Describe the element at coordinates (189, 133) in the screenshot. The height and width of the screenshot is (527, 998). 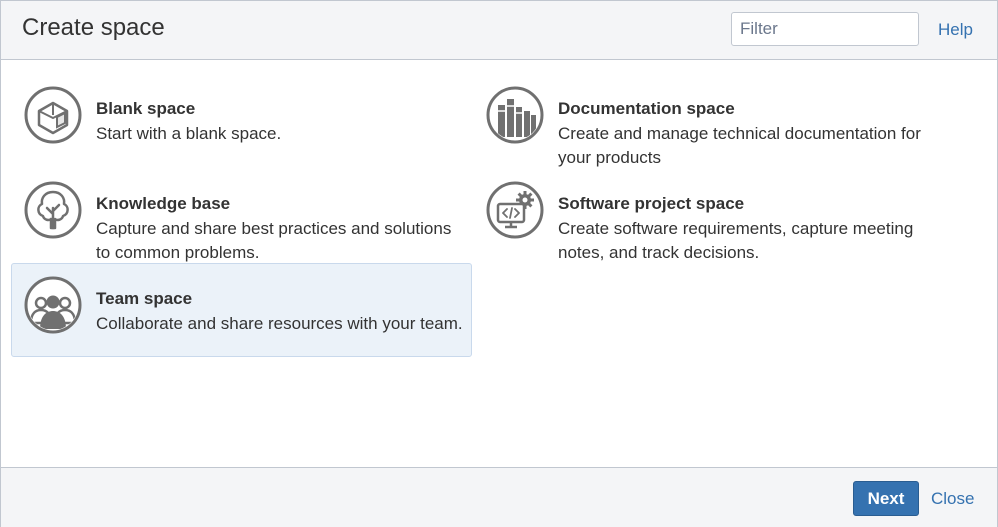
I see `template-description: Start with a blank space.` at that location.